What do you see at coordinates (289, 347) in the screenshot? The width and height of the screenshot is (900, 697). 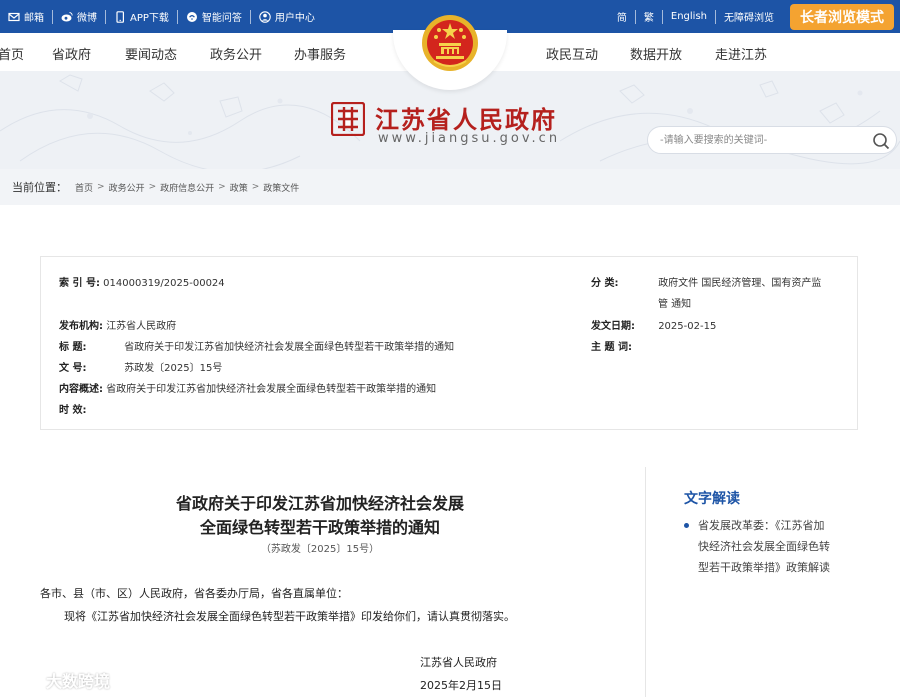 I see `meta-title-value: 省政府关于印发江苏省加快经济社会发展全面绿色转型若干政策举措的通知` at bounding box center [289, 347].